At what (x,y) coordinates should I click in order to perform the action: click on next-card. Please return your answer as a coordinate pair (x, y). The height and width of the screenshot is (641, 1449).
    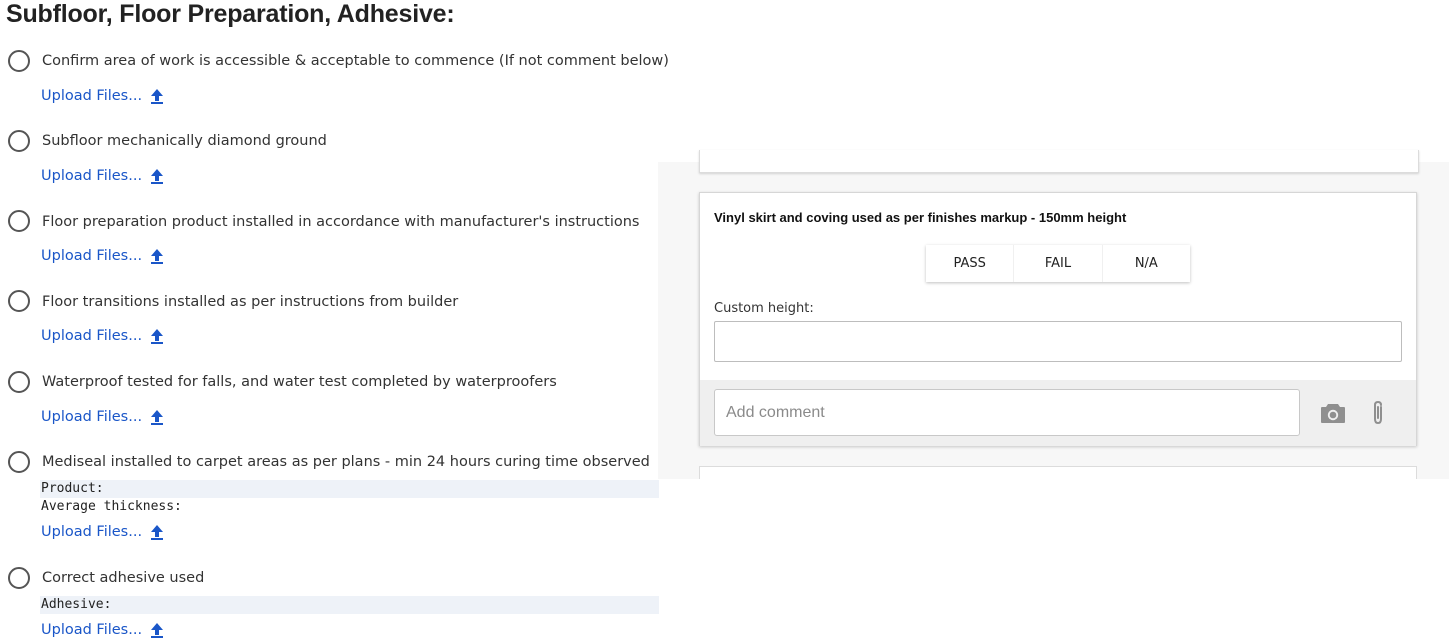
    Looking at the image, I should click on (1058, 472).